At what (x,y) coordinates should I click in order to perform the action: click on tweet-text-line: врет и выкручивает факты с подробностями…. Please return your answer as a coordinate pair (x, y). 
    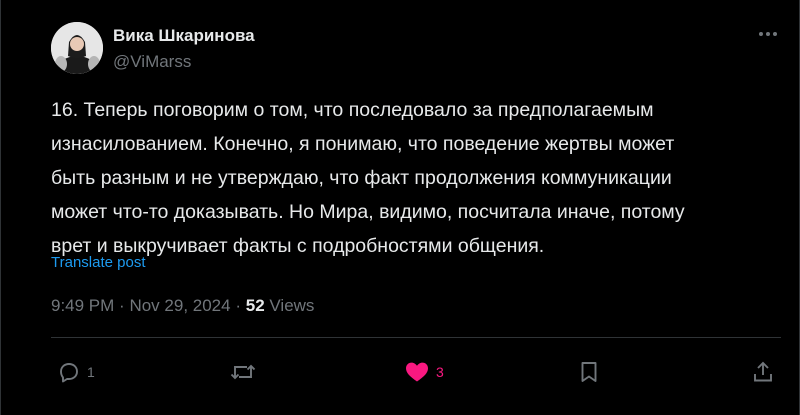
    Looking at the image, I should click on (298, 246).